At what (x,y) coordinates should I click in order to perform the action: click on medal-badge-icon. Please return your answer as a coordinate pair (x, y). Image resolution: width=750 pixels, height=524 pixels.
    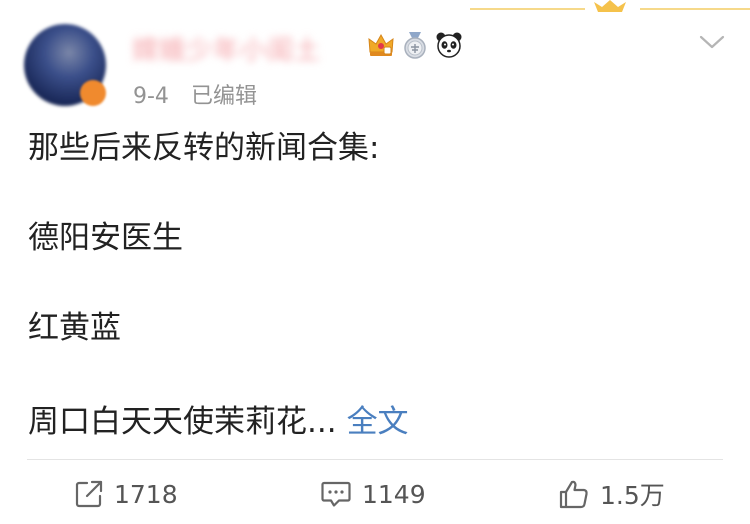
    Looking at the image, I should click on (415, 45).